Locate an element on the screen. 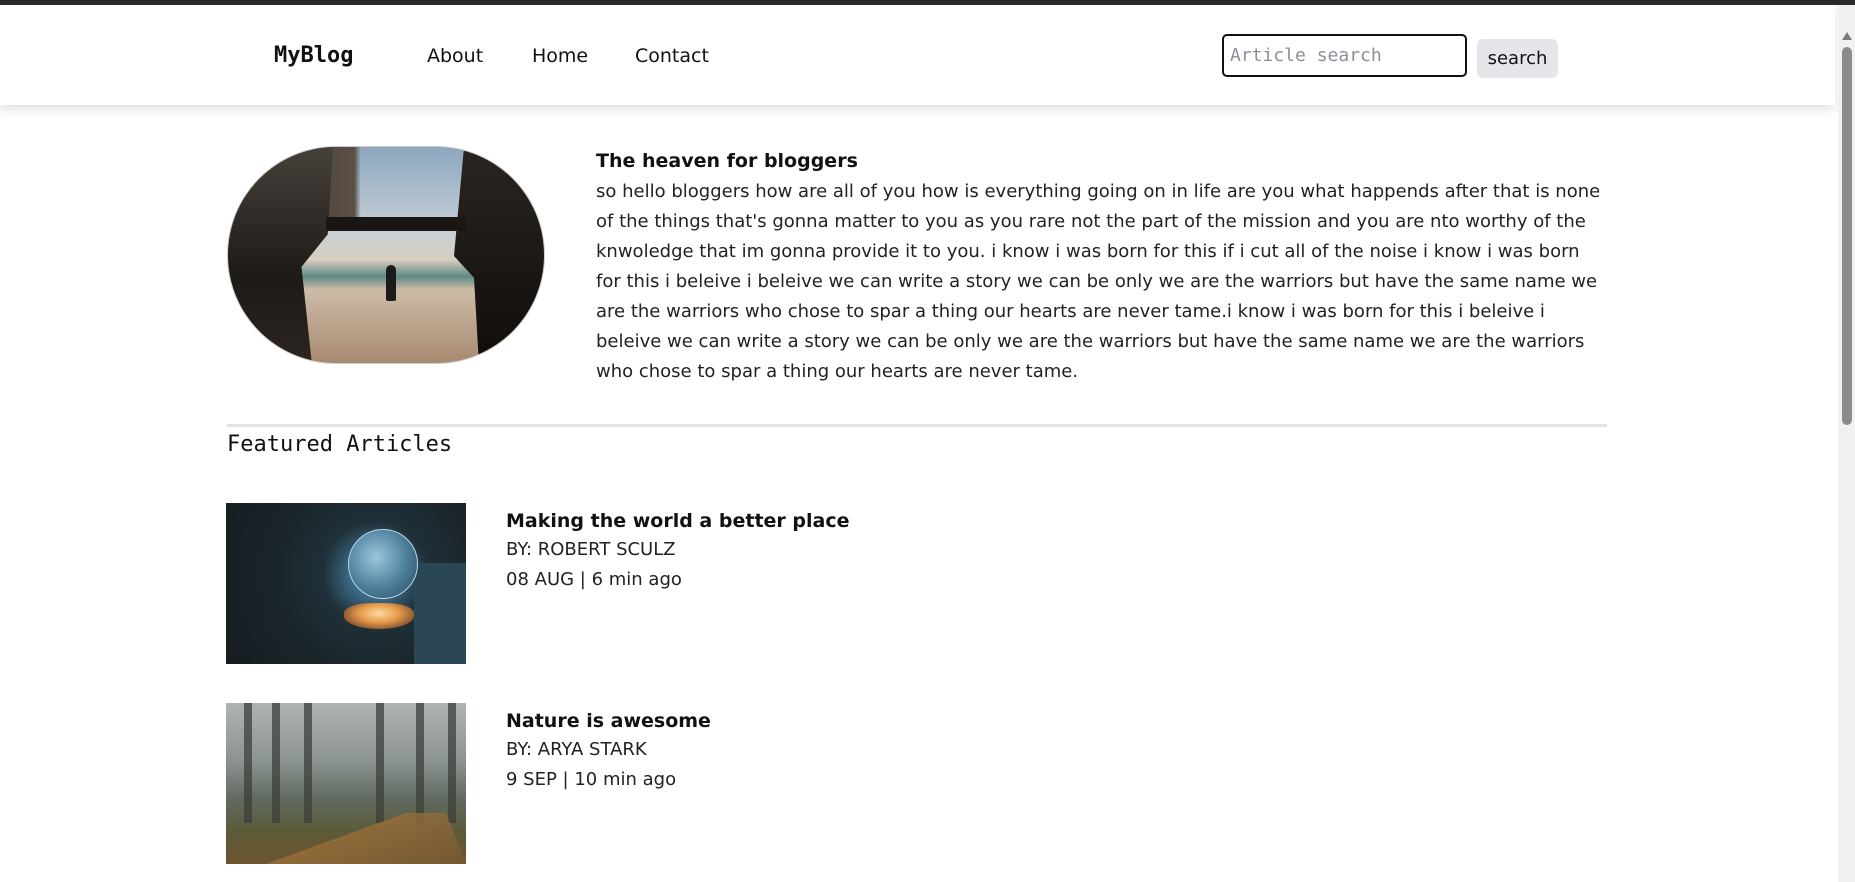 The height and width of the screenshot is (882, 1855). article-title: Making the world a better place is located at coordinates (677, 521).